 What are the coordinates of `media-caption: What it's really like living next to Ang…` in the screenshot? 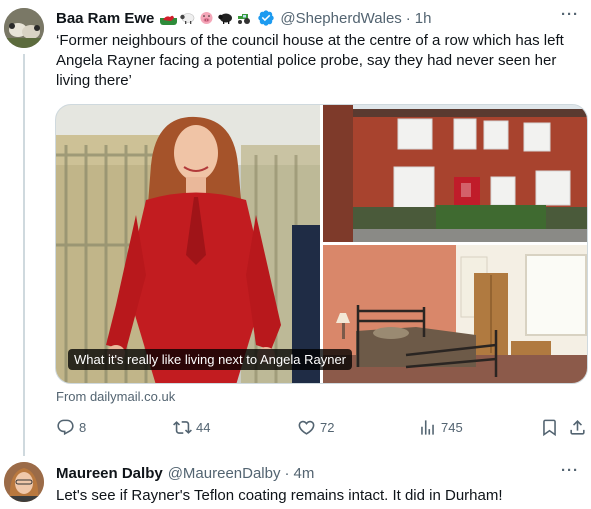 It's located at (210, 359).